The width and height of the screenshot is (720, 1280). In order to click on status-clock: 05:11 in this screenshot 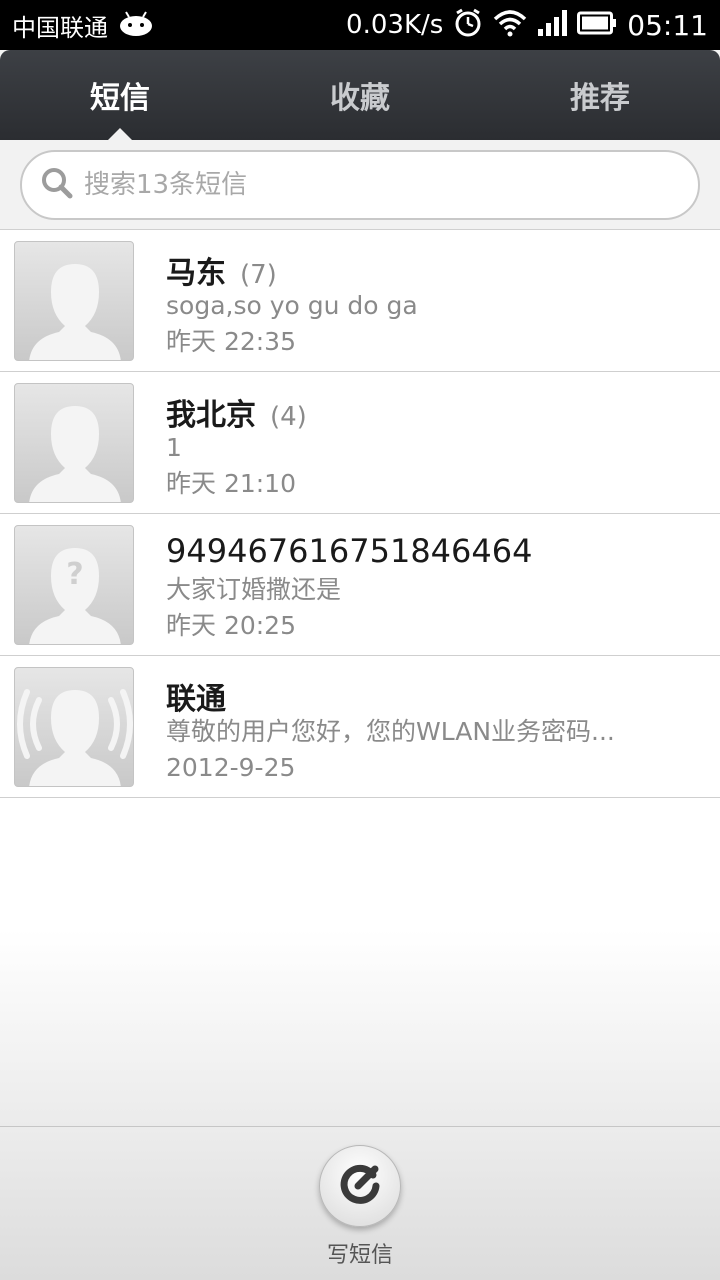, I will do `click(667, 25)`.